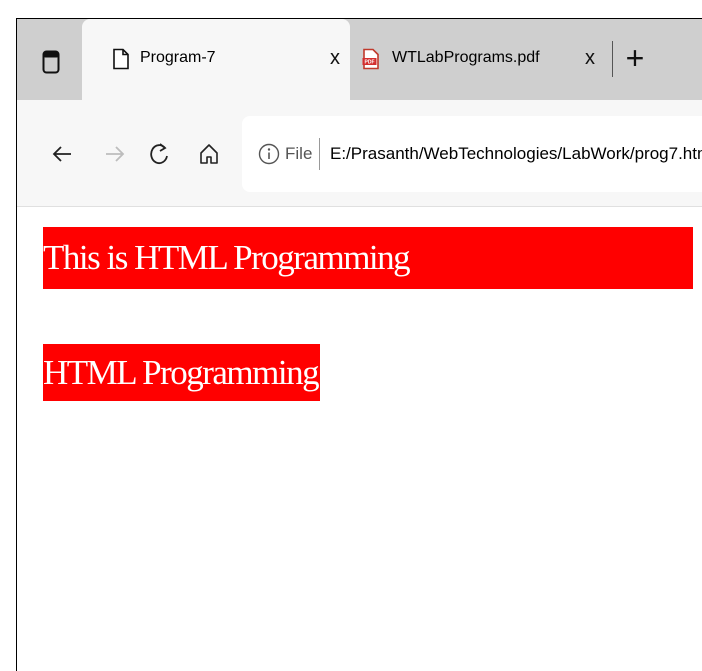 This screenshot has height=671, width=702. Describe the element at coordinates (178, 57) in the screenshot. I see `tab-title: Program-7` at that location.